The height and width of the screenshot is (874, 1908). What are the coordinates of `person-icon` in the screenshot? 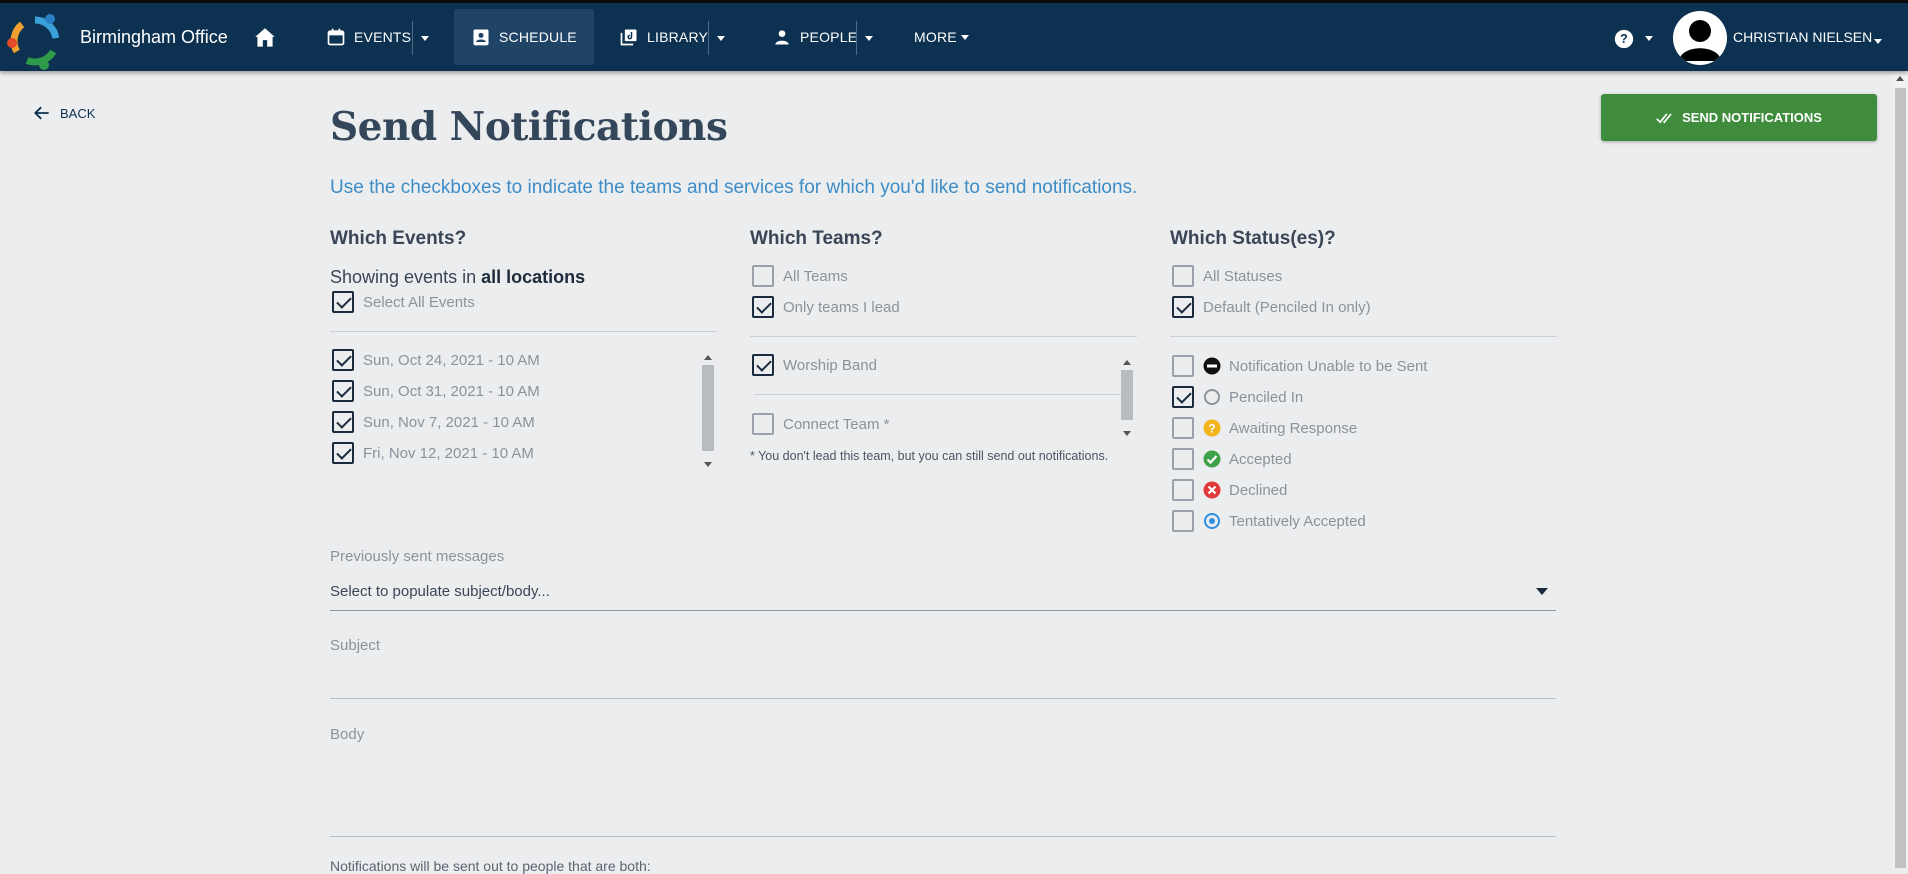 It's located at (782, 37).